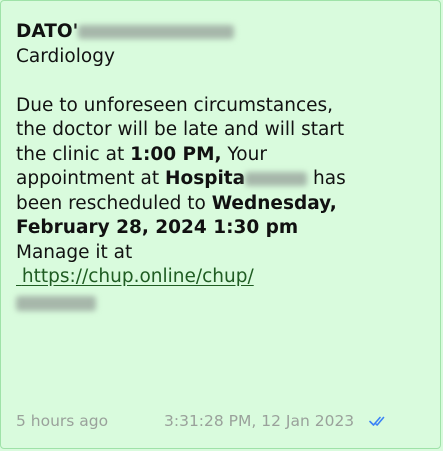 Image resolution: width=443 pixels, height=451 pixels. Describe the element at coordinates (114, 203) in the screenshot. I see `text-rescheduled-to: been rescheduled to` at that location.